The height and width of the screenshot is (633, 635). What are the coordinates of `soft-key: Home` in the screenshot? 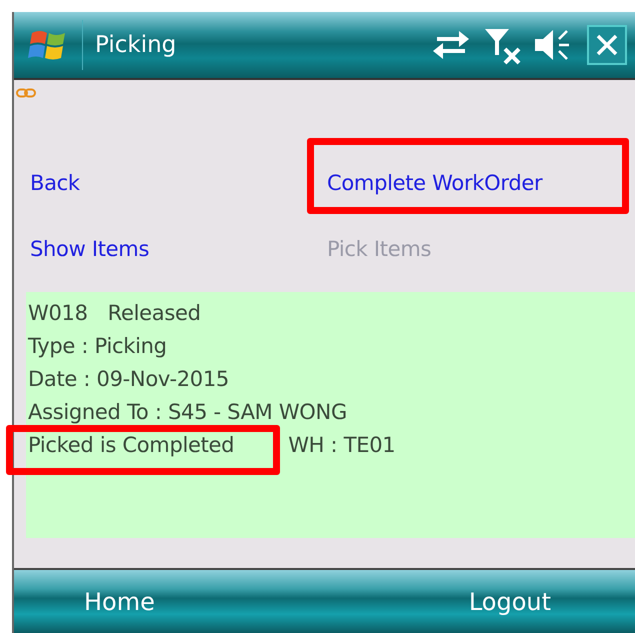 It's located at (119, 602).